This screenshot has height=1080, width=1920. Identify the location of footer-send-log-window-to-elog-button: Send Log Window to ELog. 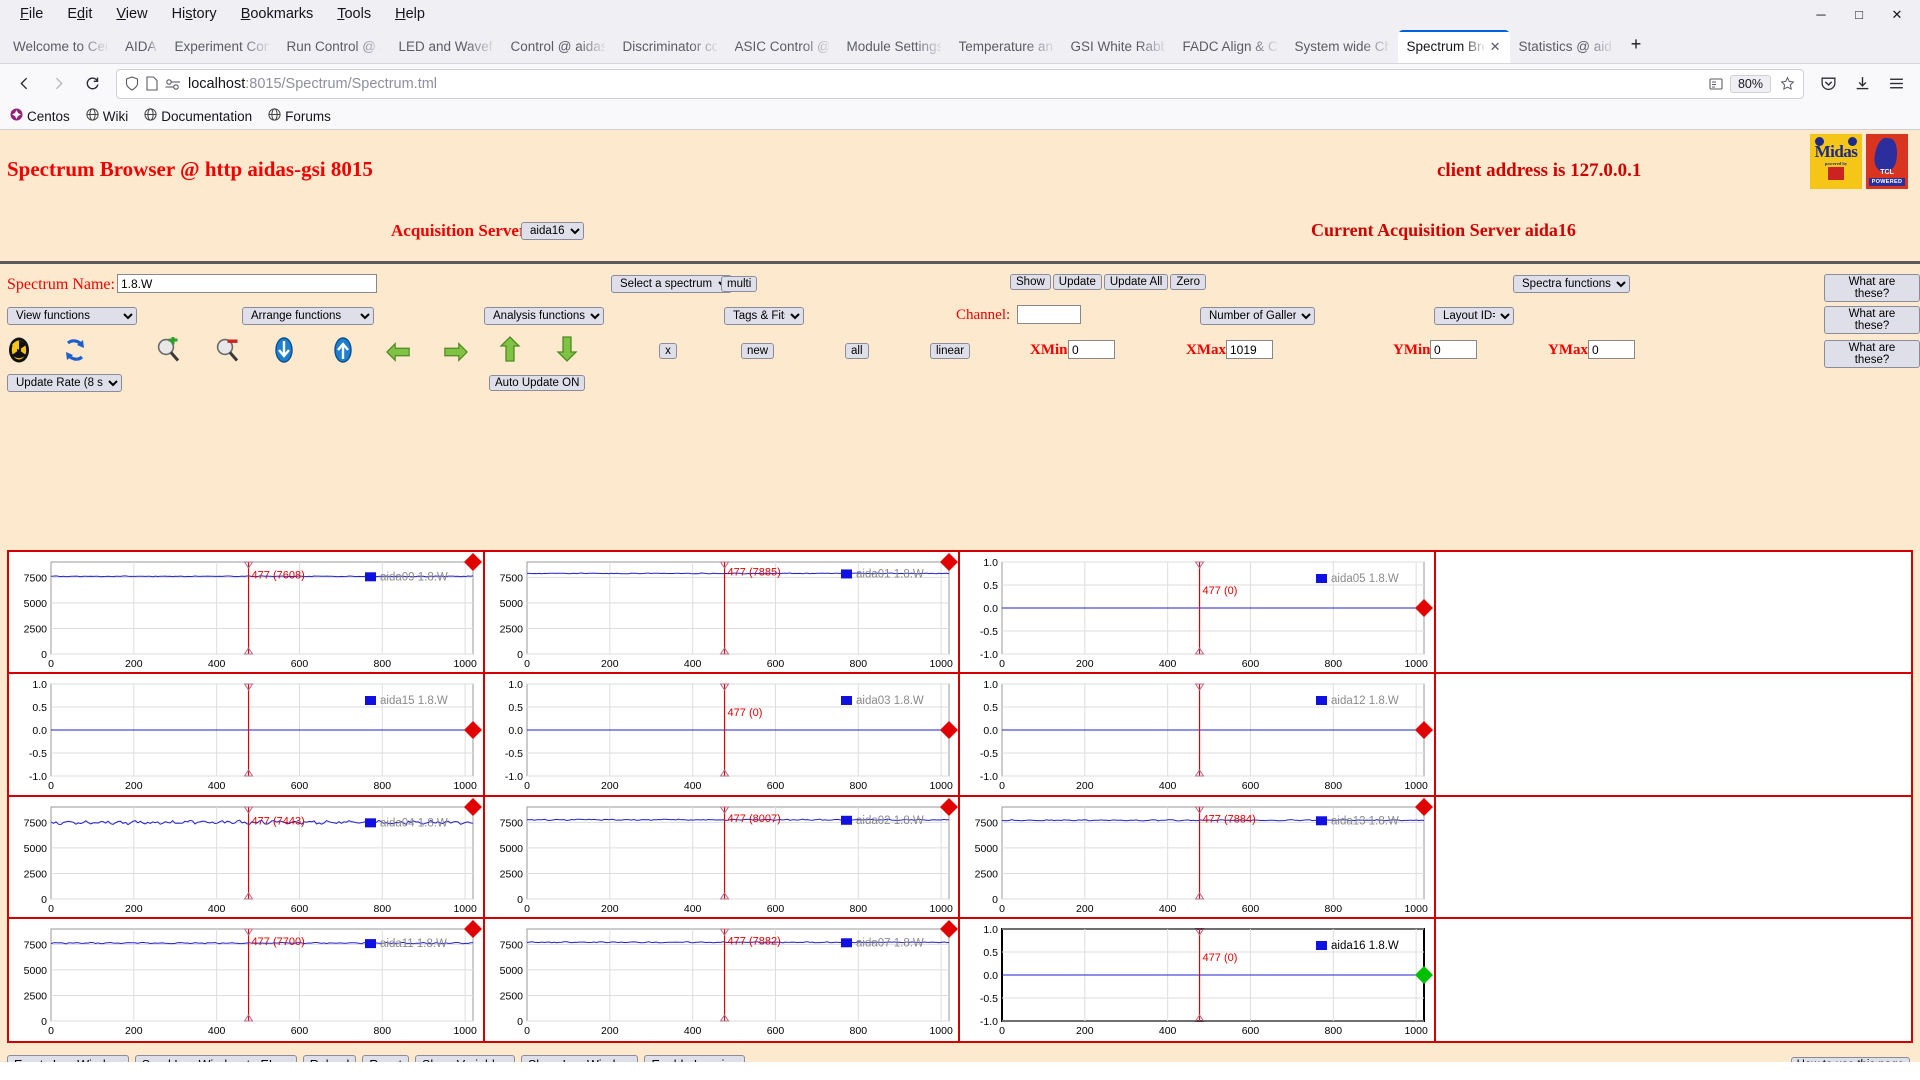
(215, 1058).